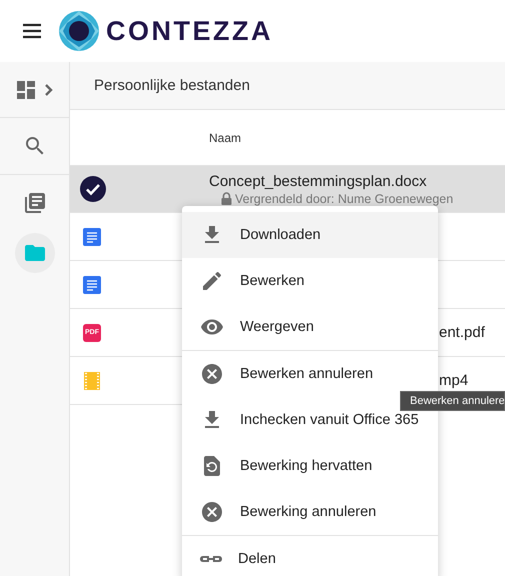  I want to click on pencil-icon, so click(212, 281).